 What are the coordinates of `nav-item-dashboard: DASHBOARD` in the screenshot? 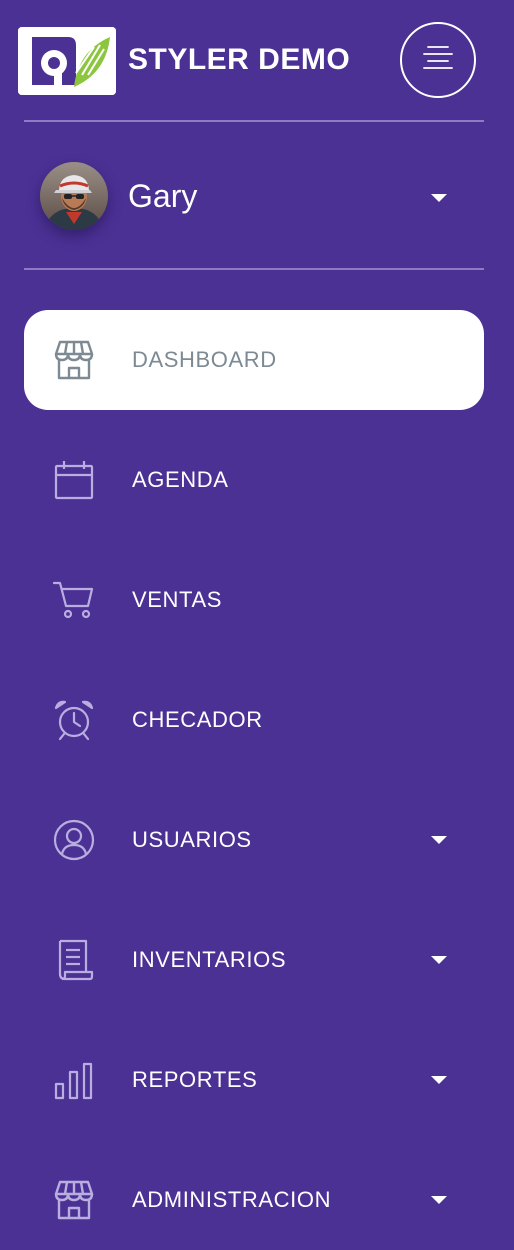 It's located at (254, 360).